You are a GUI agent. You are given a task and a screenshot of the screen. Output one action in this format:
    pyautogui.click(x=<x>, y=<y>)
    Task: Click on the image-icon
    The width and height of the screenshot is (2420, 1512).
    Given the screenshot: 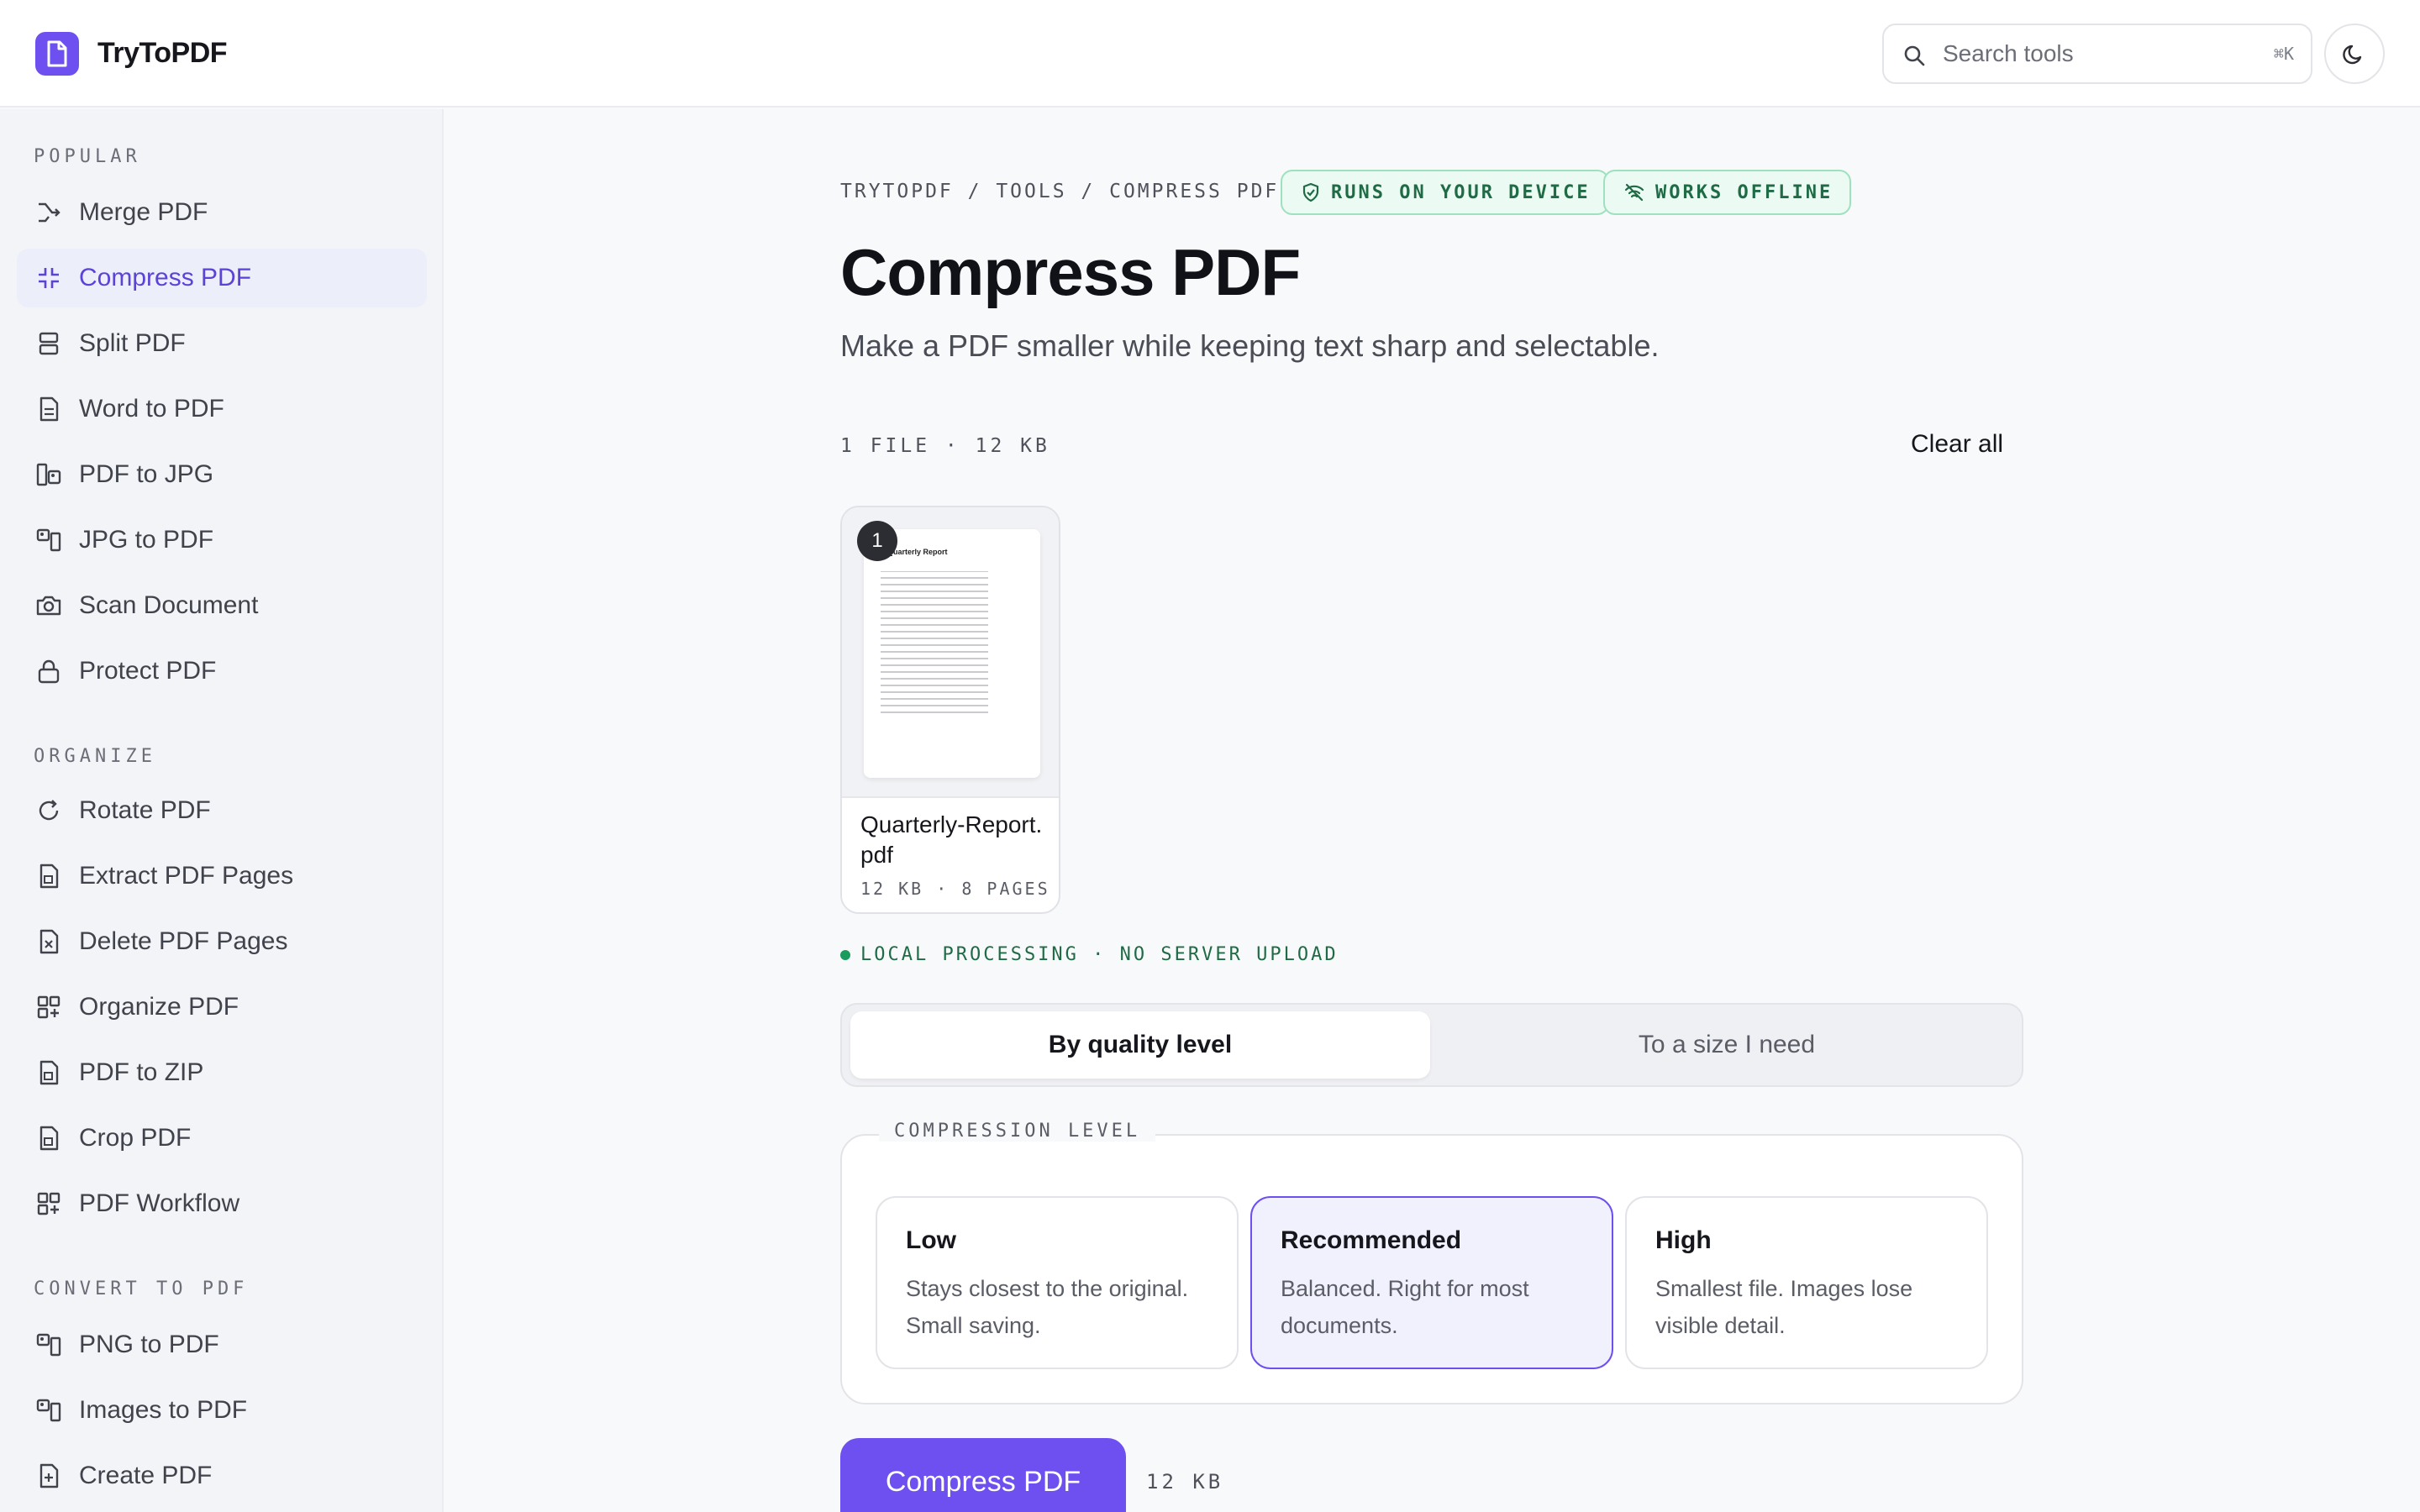 What is the action you would take?
    pyautogui.click(x=49, y=474)
    